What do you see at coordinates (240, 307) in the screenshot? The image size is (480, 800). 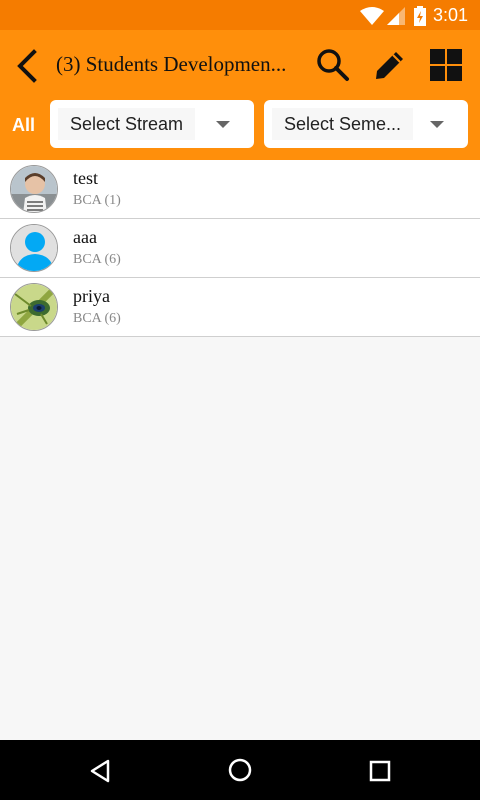 I see `list-item: priya BCA (6)` at bounding box center [240, 307].